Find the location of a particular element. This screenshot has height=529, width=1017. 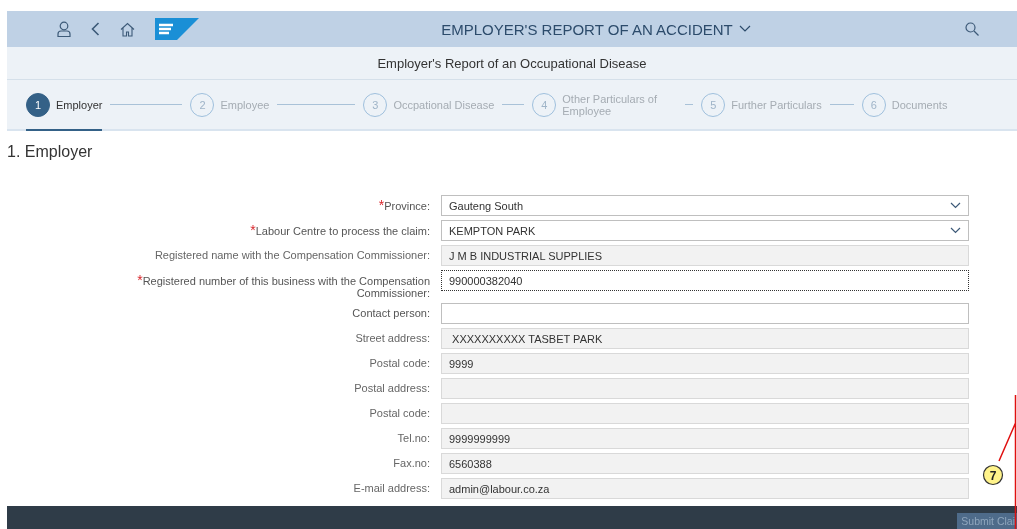

field-label: Contact person: is located at coordinates (391, 313).